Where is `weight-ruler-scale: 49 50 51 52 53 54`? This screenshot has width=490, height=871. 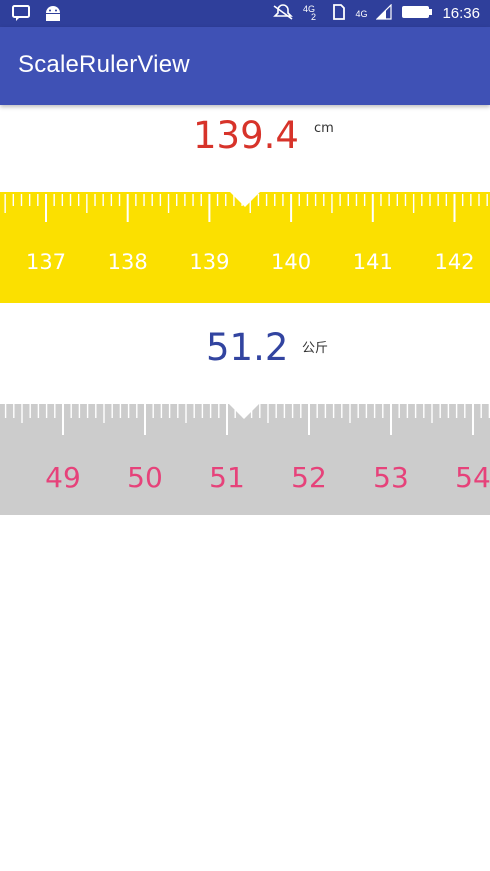 weight-ruler-scale: 49 50 51 52 53 54 is located at coordinates (245, 459).